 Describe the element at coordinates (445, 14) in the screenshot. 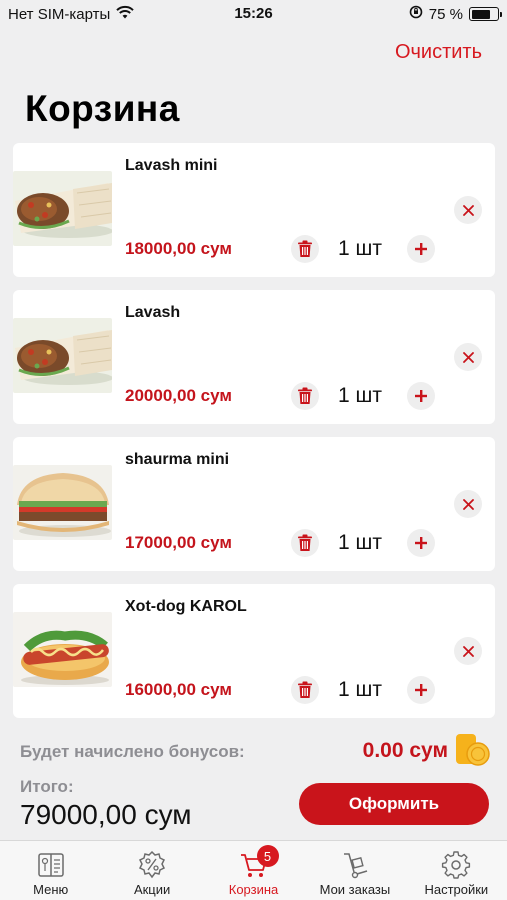

I see `battery-percent: 75 %` at that location.